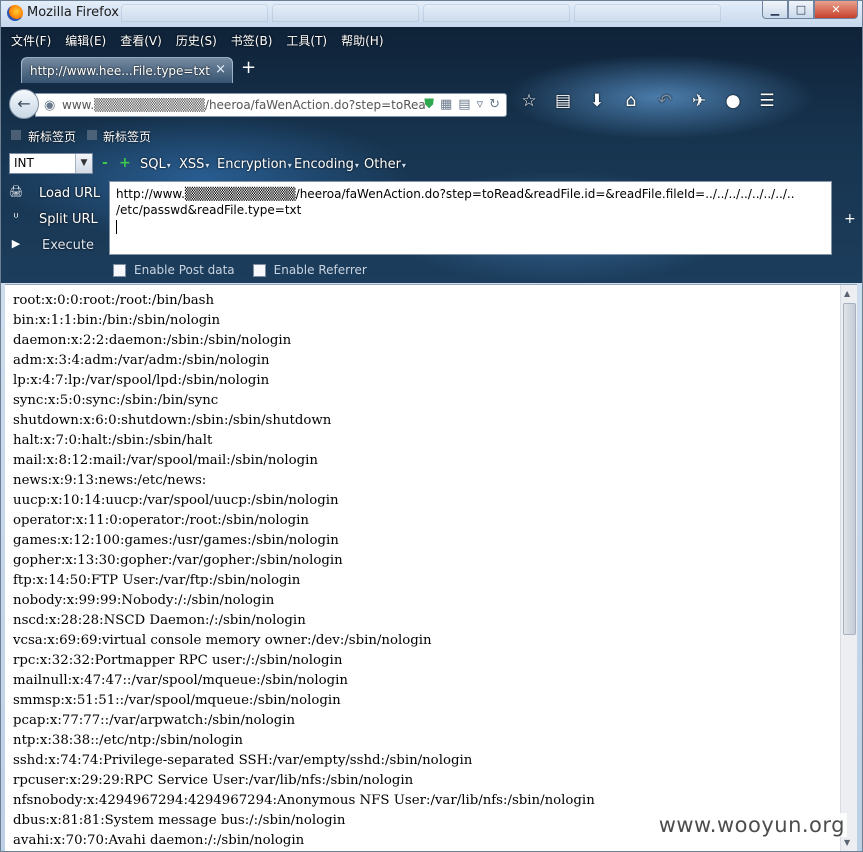 The width and height of the screenshot is (863, 852). Describe the element at coordinates (699, 101) in the screenshot. I see `extension-icon: ✈` at that location.